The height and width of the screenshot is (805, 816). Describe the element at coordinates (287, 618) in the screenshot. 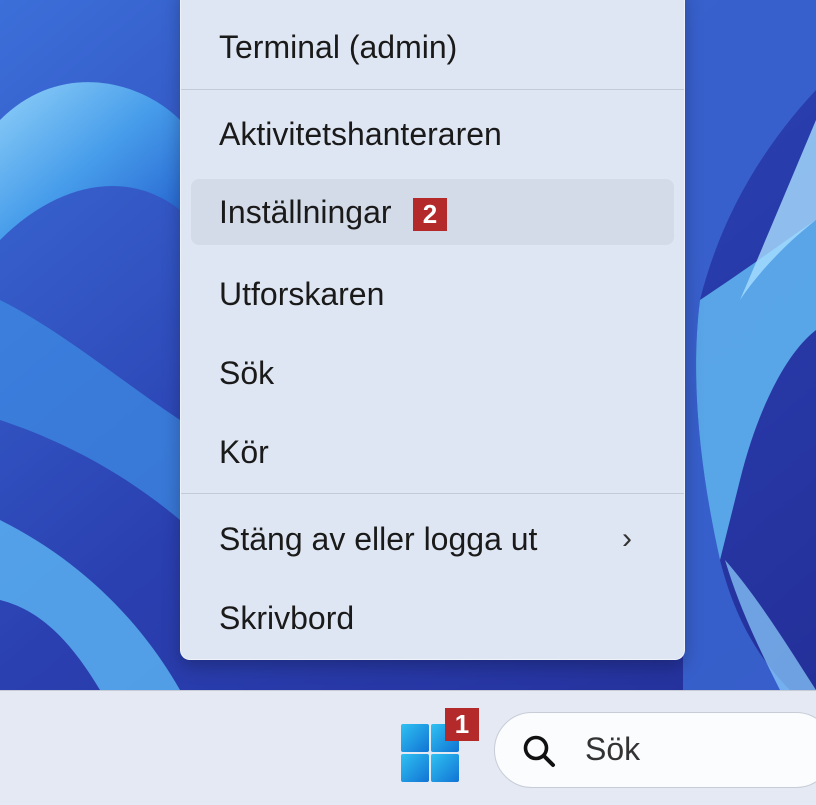

I see `menu-item-label: Skrivbord` at that location.